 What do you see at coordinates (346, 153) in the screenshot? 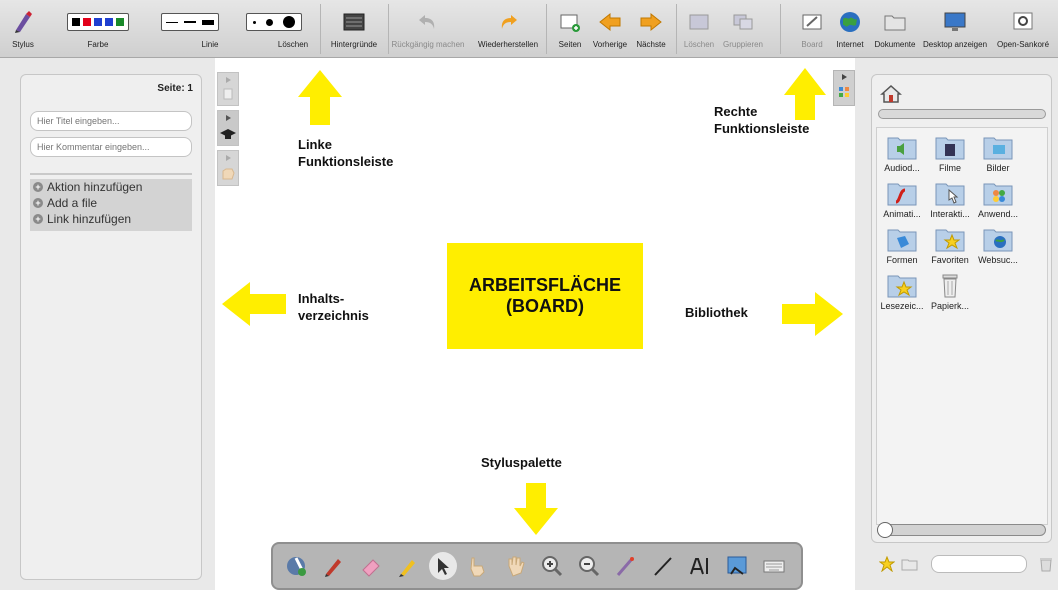
I see `left-strip-annotation: Linke Funktionsleiste` at bounding box center [346, 153].